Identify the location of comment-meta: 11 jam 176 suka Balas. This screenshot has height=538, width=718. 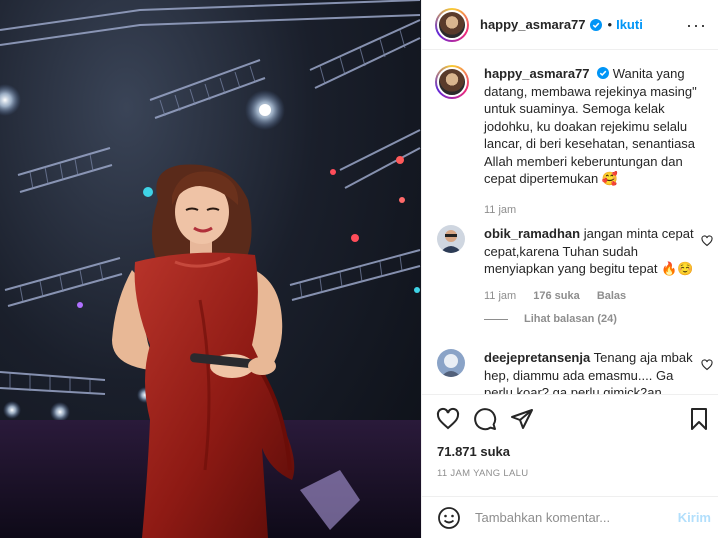
(589, 297).